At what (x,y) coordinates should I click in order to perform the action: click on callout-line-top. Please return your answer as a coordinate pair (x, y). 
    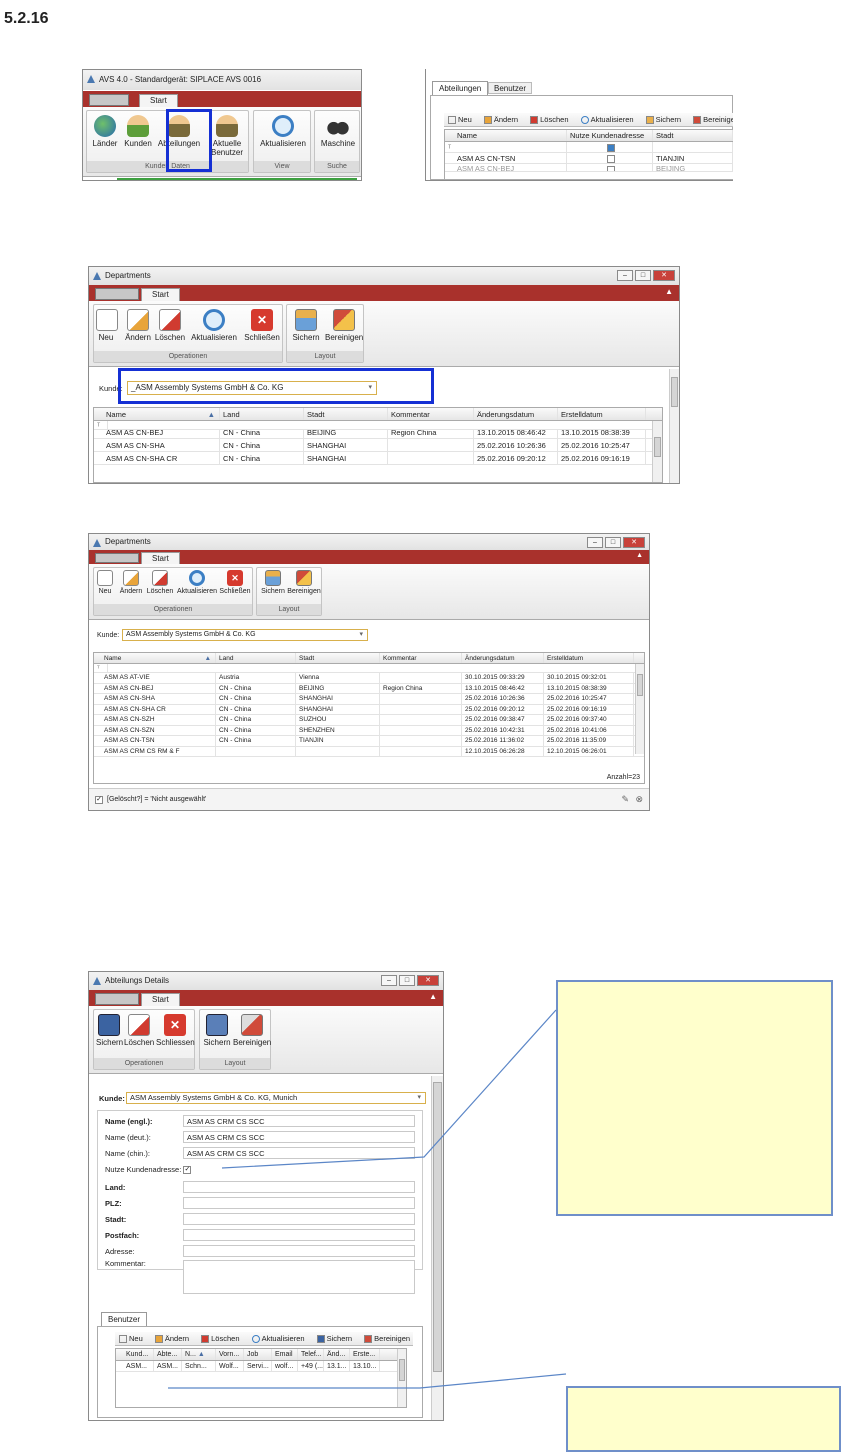
    Looking at the image, I should click on (389, 1089).